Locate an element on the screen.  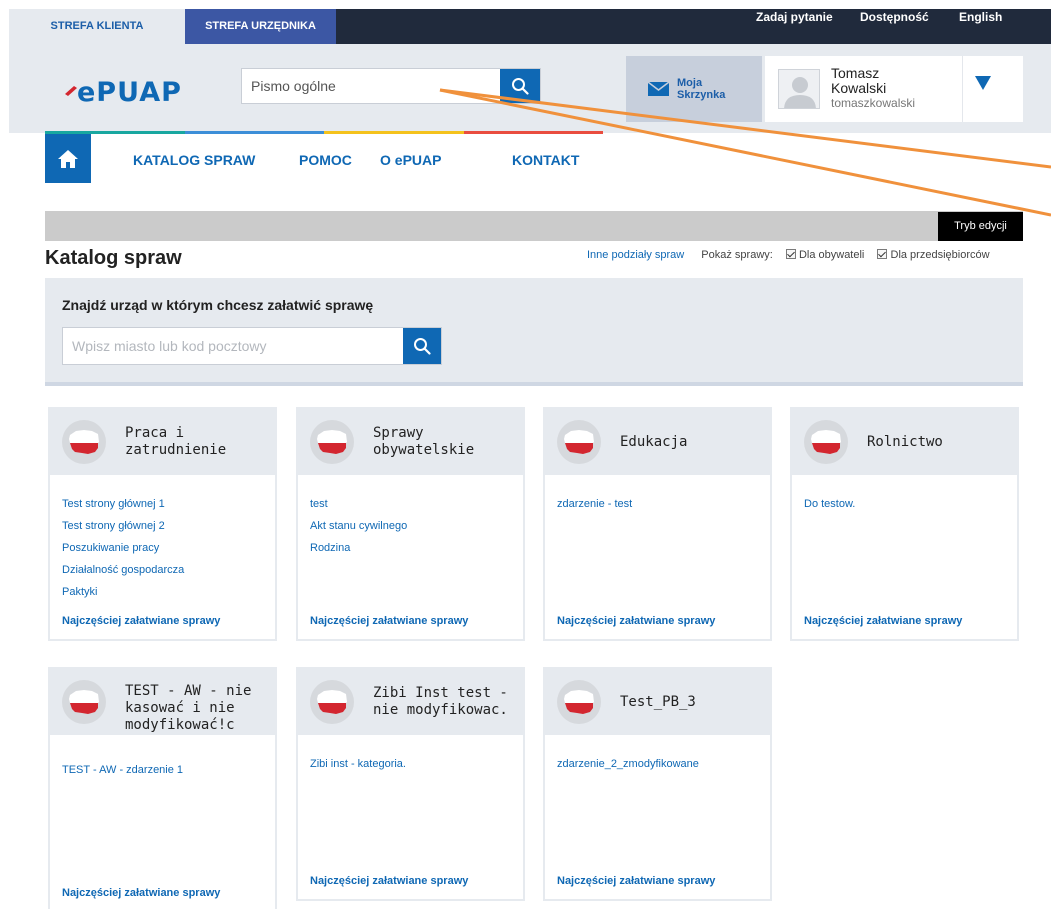
nav-pomoc: POMOC is located at coordinates (325, 160).